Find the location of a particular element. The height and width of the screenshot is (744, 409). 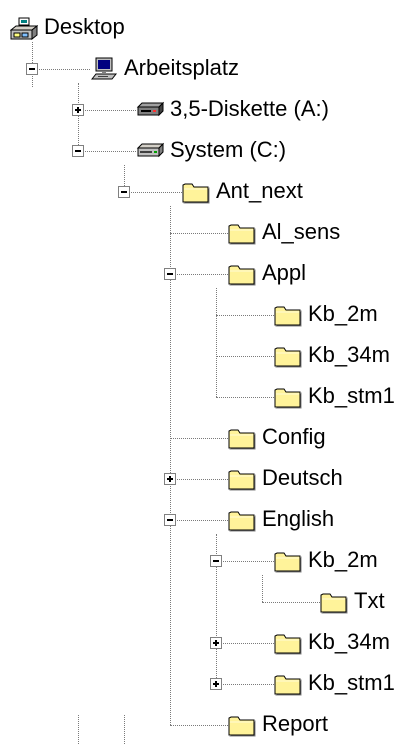

tree-item-label: Ant_next is located at coordinates (259, 191).